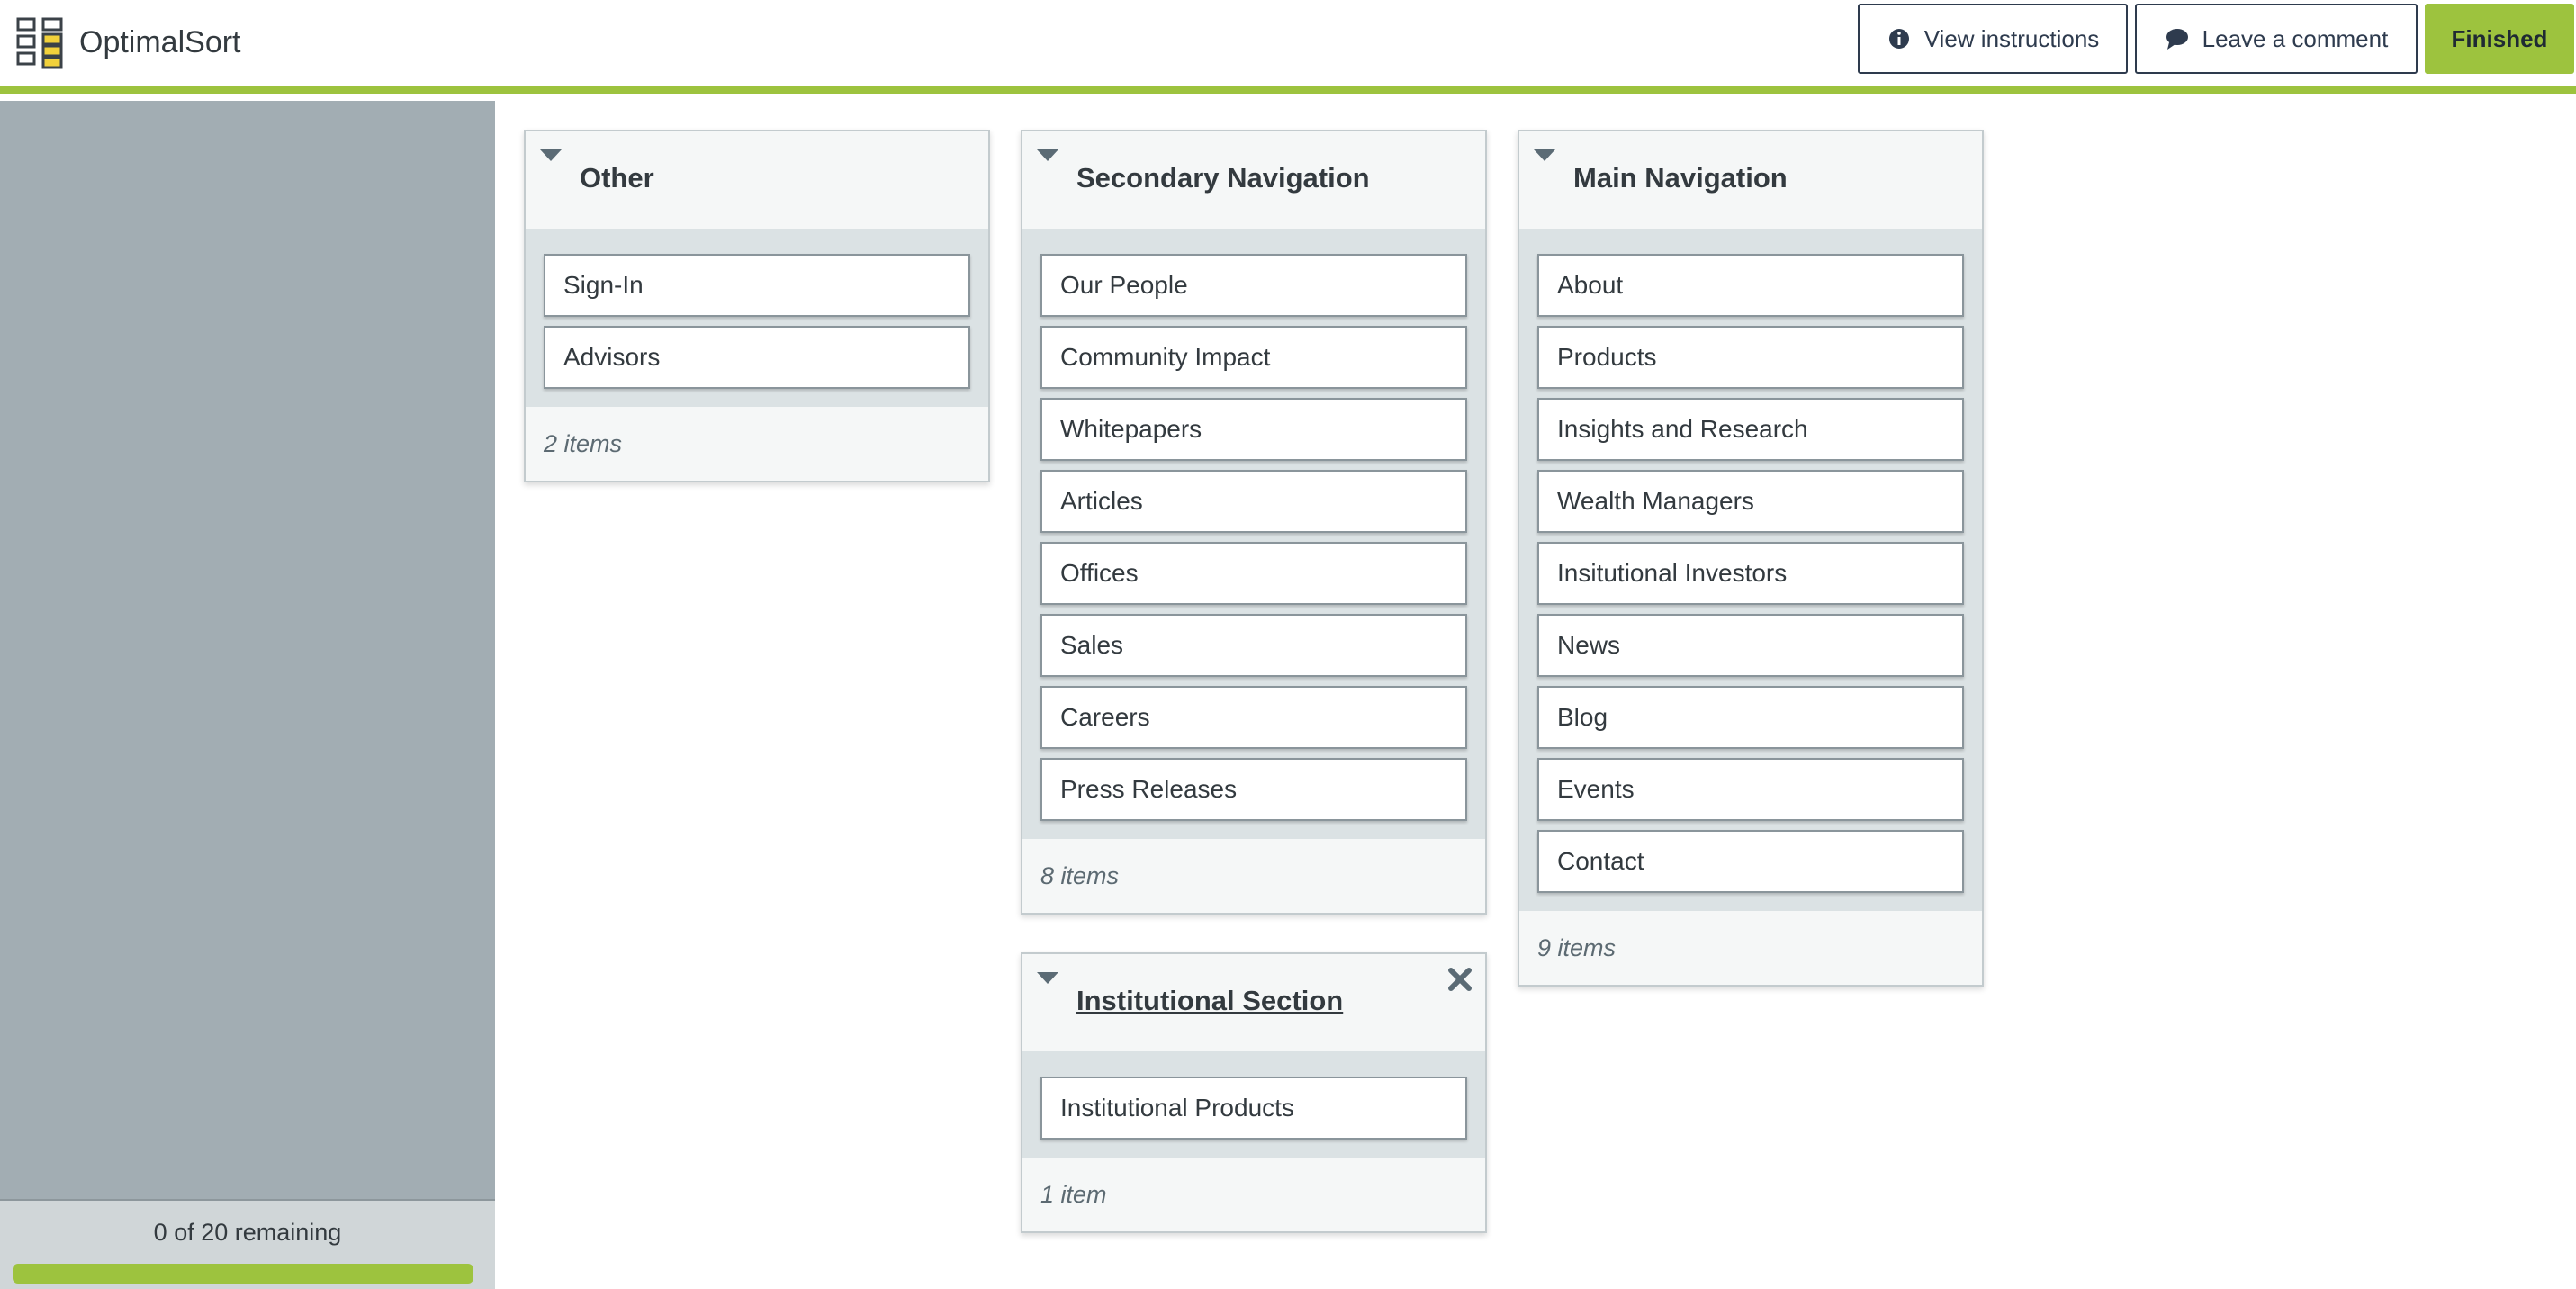 The height and width of the screenshot is (1289, 2576). I want to click on card: Articles, so click(1253, 501).